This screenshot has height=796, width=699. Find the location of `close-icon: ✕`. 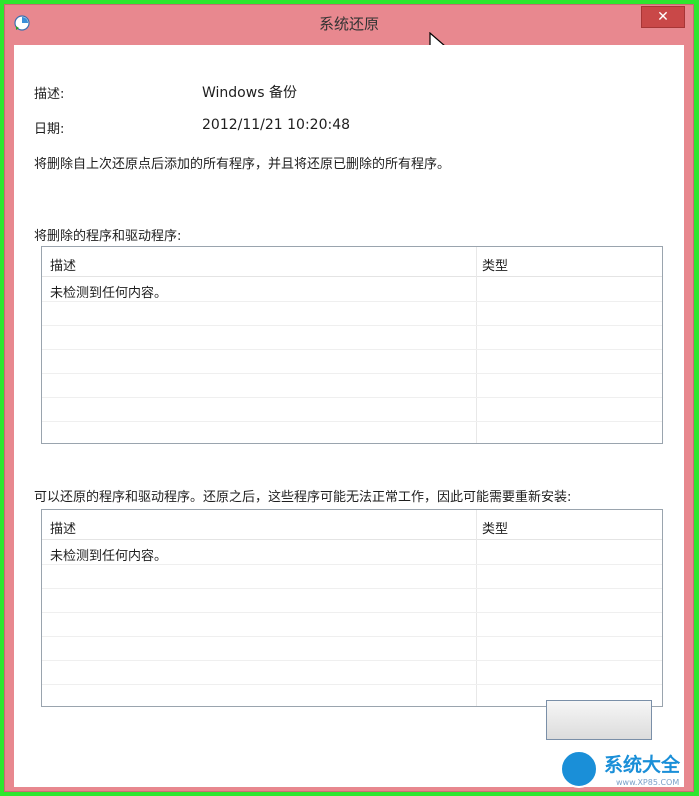

close-icon: ✕ is located at coordinates (663, 17).